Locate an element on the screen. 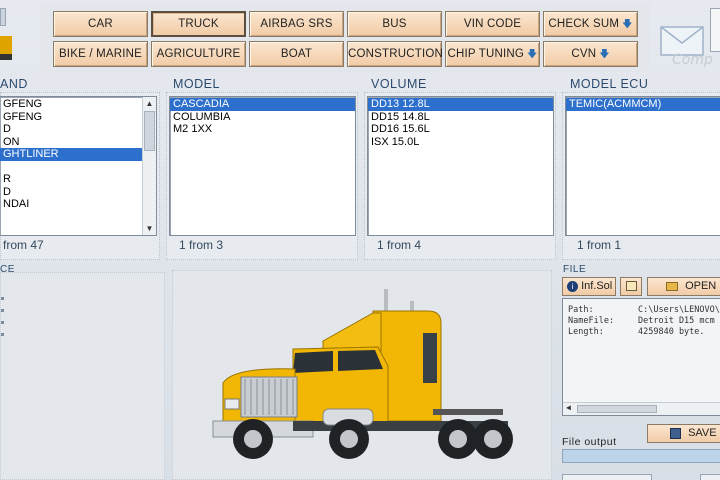 The width and height of the screenshot is (720, 480). category-button-label: CVN is located at coordinates (584, 54).